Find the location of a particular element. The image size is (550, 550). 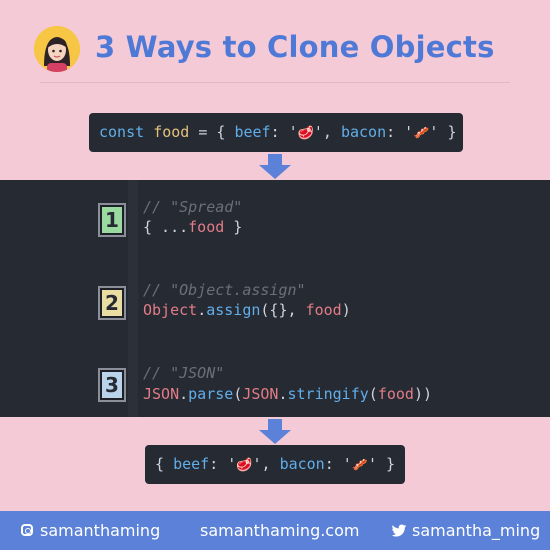

gutter is located at coordinates (133, 298).